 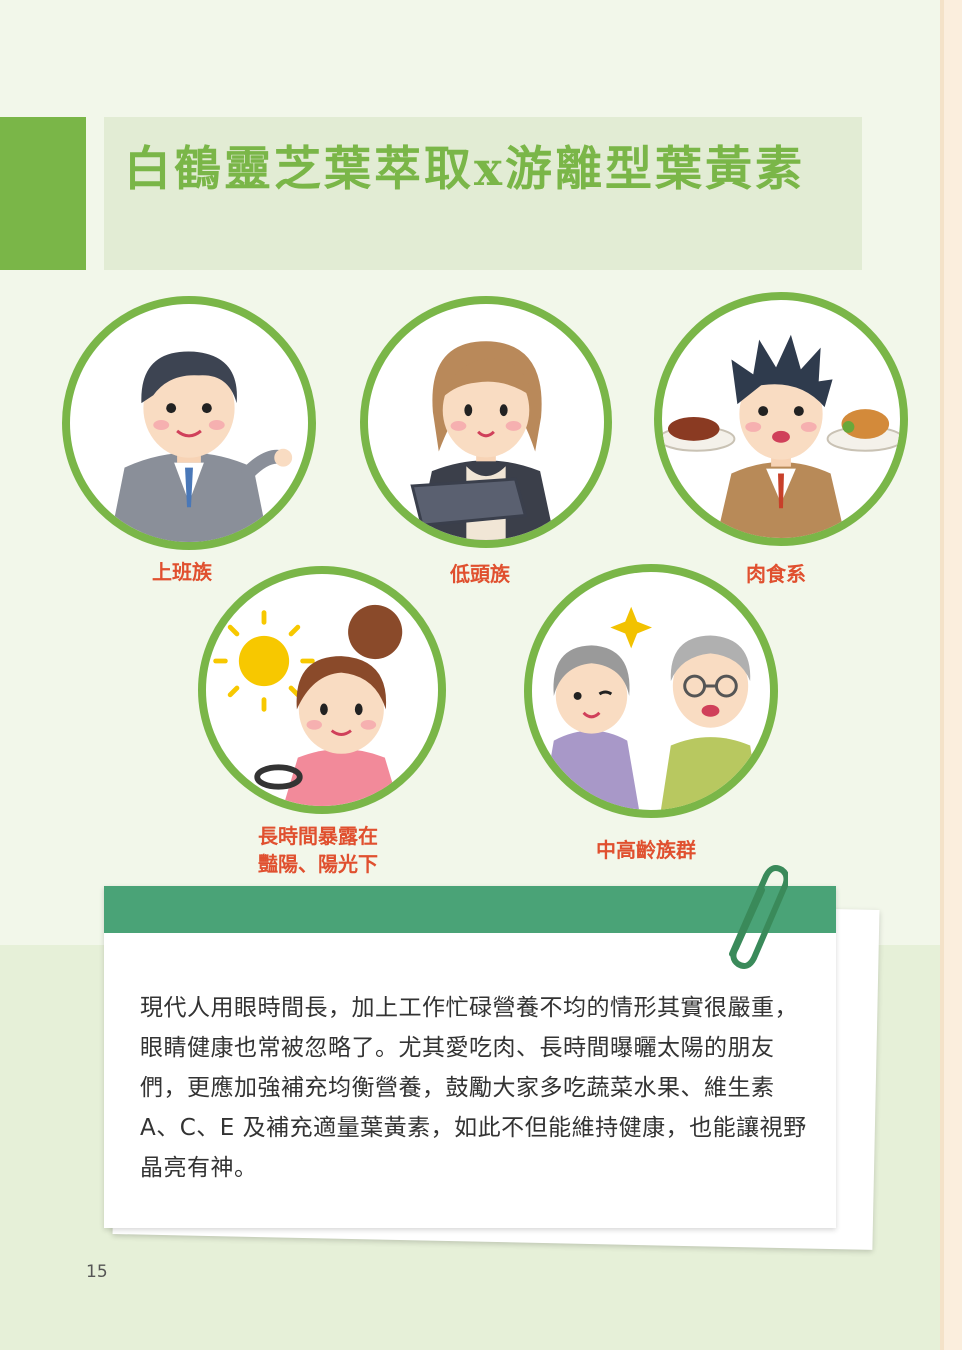 What do you see at coordinates (486, 422) in the screenshot?
I see `tablet-user-illustration` at bounding box center [486, 422].